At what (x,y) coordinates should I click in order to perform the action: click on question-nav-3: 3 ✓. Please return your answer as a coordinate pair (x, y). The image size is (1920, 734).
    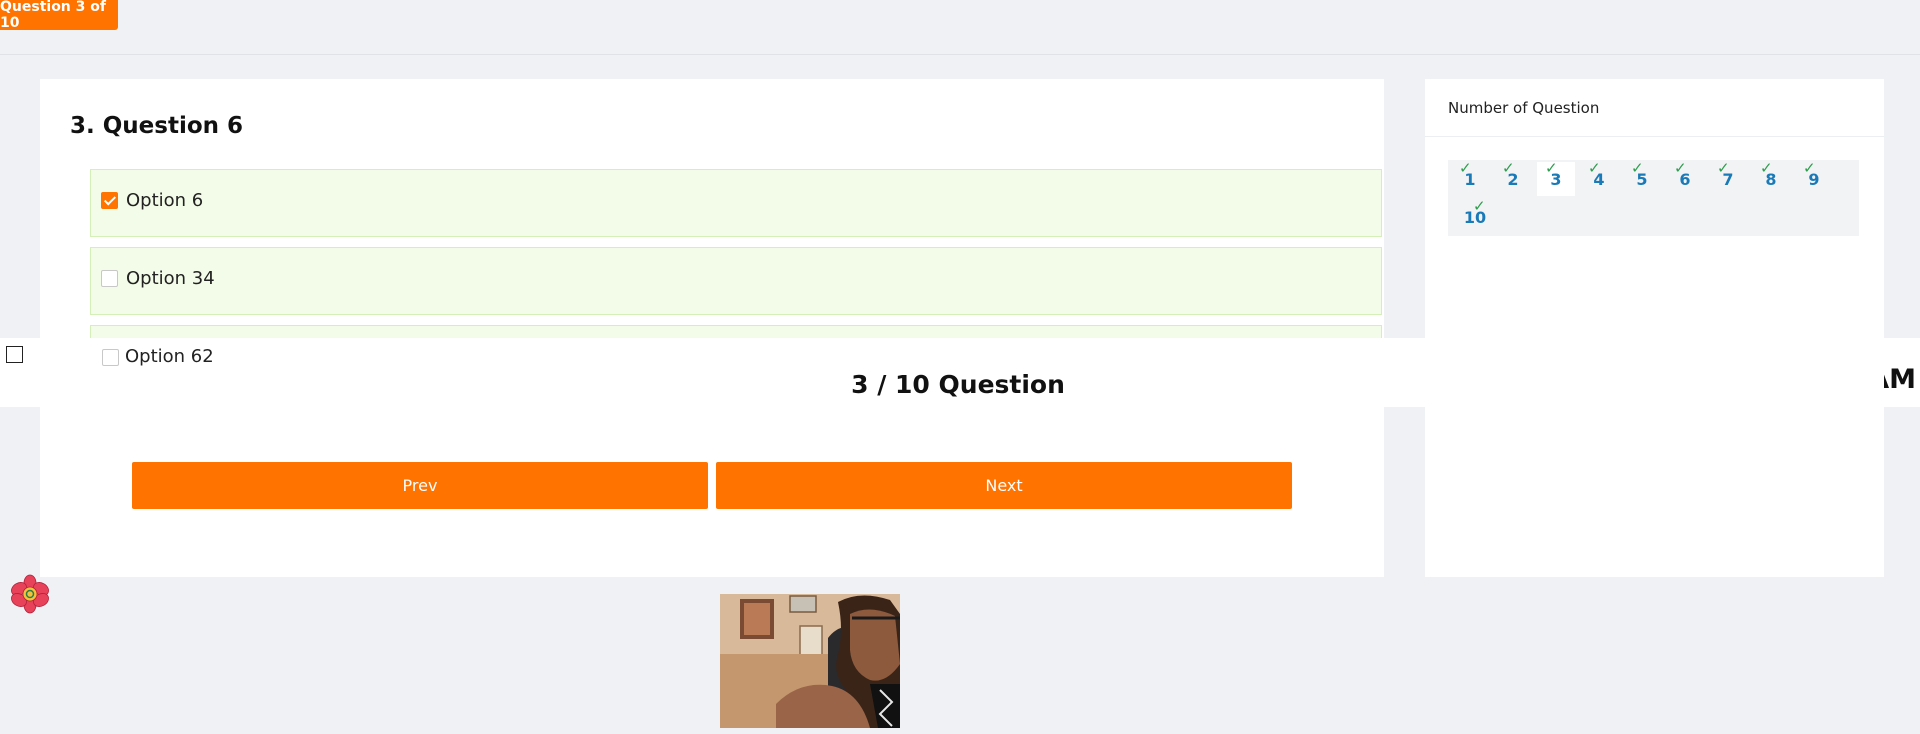
    Looking at the image, I should click on (1556, 177).